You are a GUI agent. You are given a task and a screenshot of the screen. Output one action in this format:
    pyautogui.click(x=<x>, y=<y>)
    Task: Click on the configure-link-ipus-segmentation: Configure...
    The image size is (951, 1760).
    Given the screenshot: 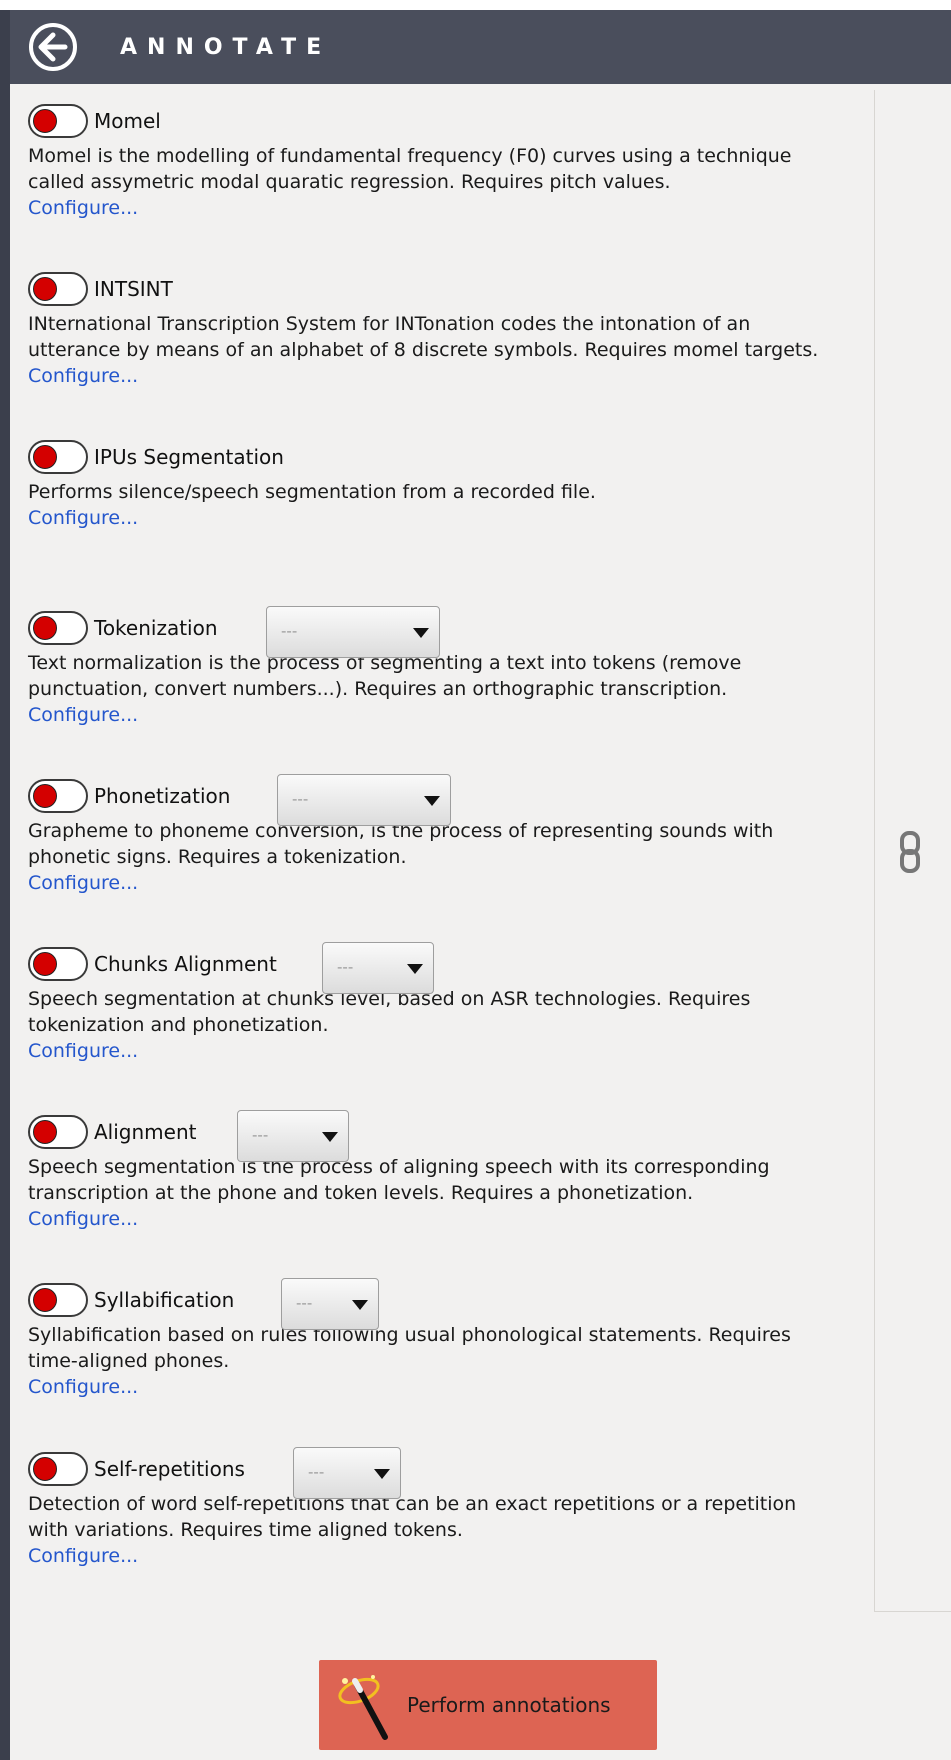 What is the action you would take?
    pyautogui.click(x=83, y=518)
    